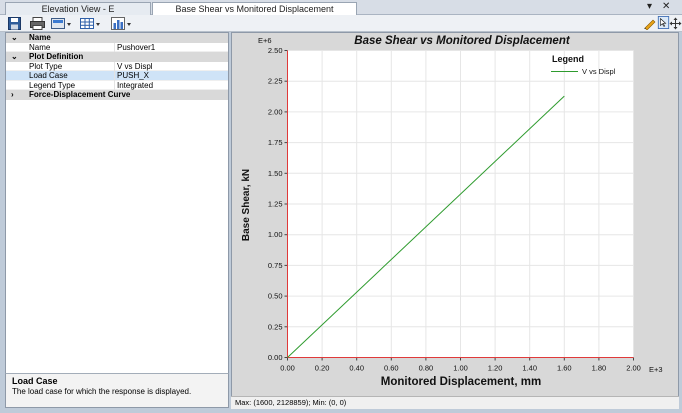 The height and width of the screenshot is (413, 682). I want to click on legend-title: Legend, so click(568, 59).